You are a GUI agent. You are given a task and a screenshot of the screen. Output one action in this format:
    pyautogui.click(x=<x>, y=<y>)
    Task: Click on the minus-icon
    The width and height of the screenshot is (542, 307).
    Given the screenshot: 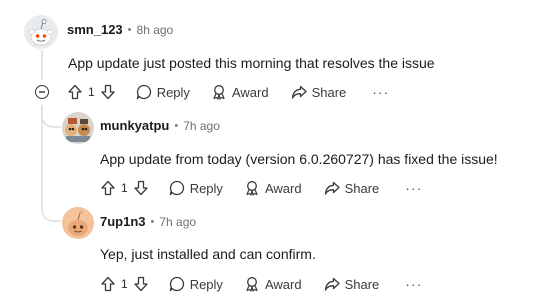 What is the action you would take?
    pyautogui.click(x=42, y=92)
    